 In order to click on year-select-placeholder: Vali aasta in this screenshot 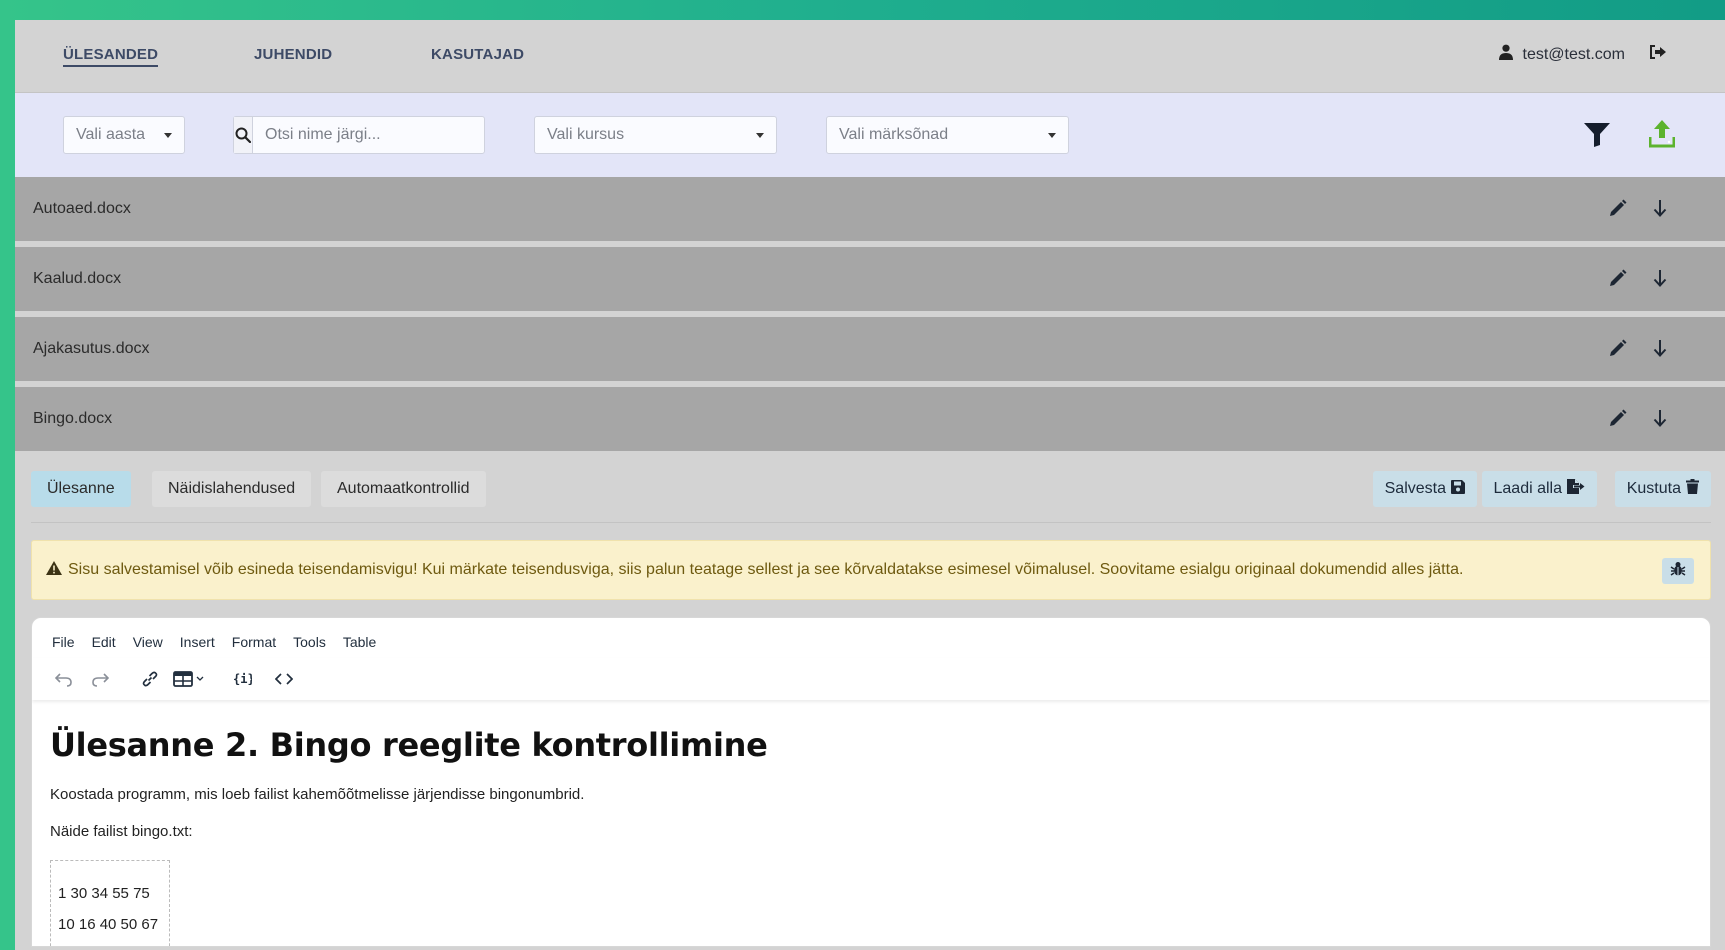, I will do `click(111, 134)`.